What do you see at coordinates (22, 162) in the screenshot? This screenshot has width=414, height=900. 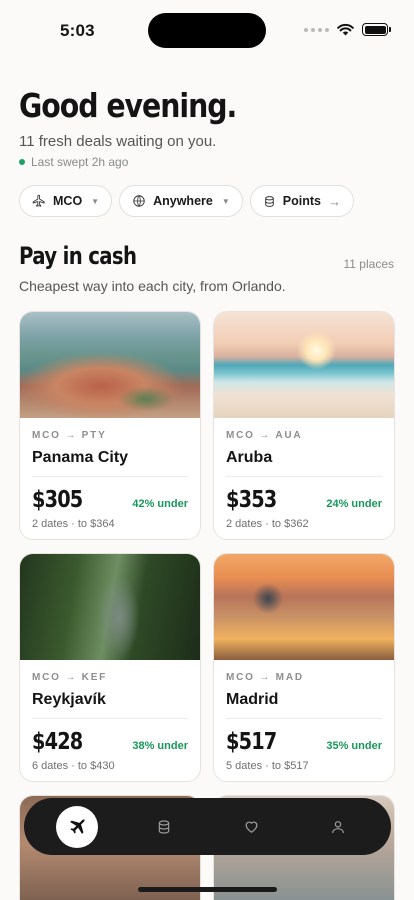 I see `live-status-dot` at bounding box center [22, 162].